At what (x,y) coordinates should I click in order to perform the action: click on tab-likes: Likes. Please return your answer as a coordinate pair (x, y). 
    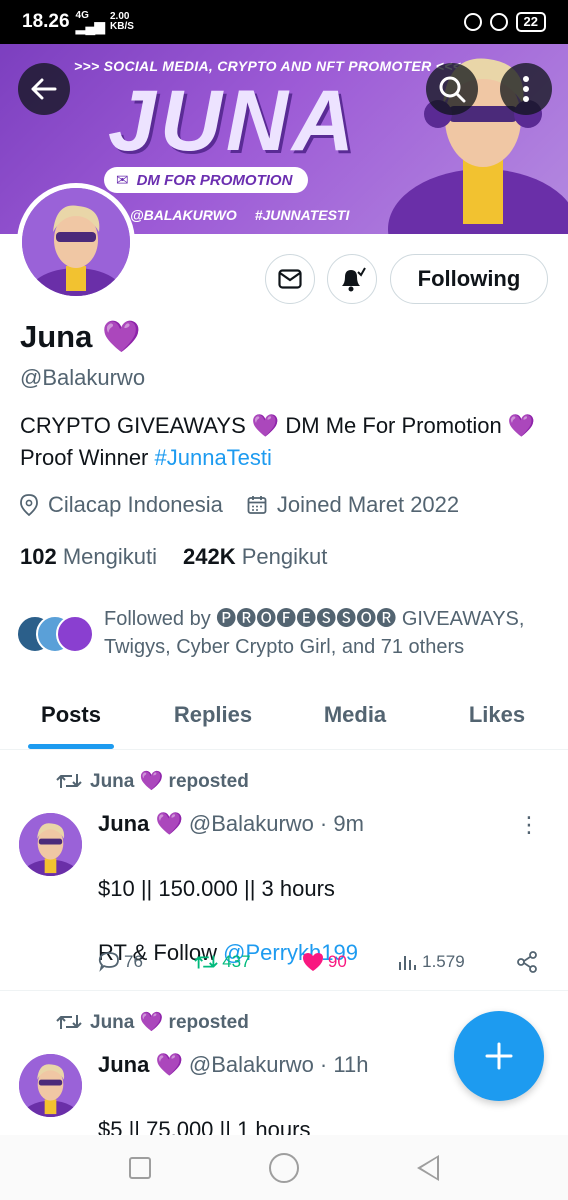
    Looking at the image, I should click on (497, 719).